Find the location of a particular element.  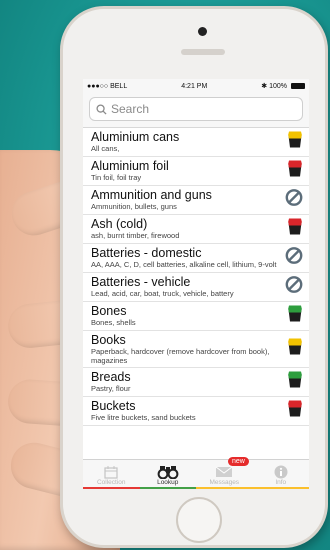

clock-label: 4:21 PM is located at coordinates (194, 86).